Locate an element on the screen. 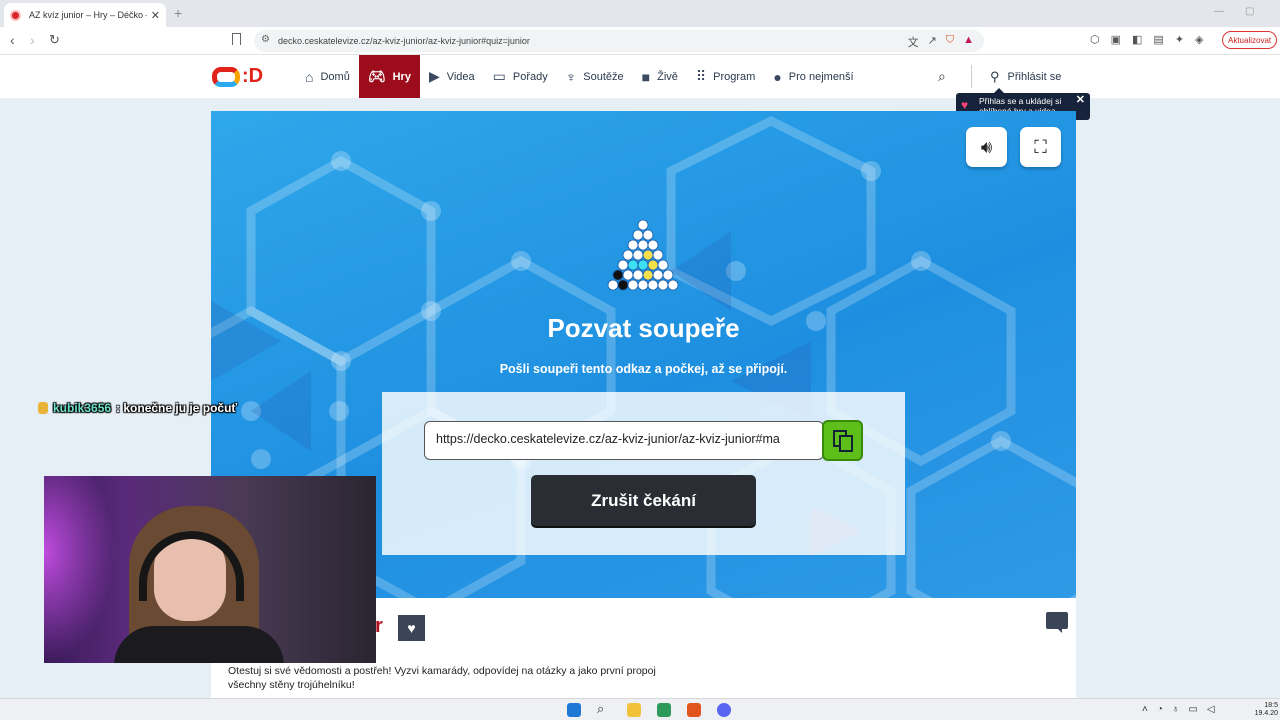  login-label: Přihlásit se is located at coordinates (1034, 77).